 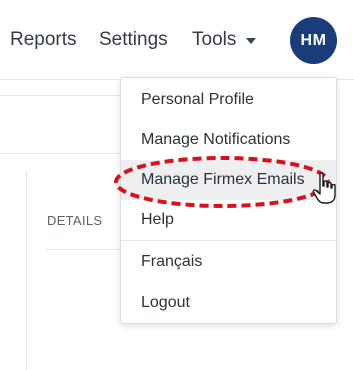 I want to click on chevron-down-icon, so click(x=251, y=41).